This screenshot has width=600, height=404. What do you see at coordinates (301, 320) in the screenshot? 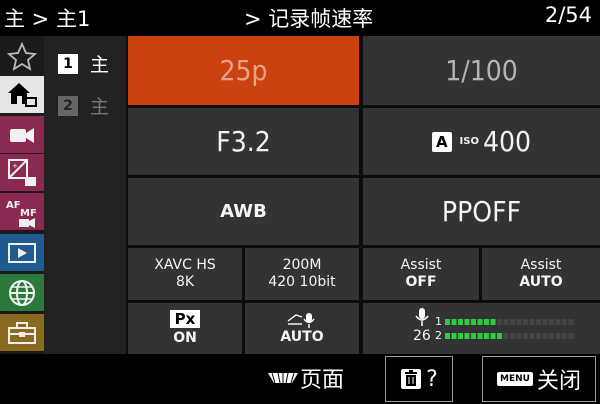
I see `mic-gain-icon` at bounding box center [301, 320].